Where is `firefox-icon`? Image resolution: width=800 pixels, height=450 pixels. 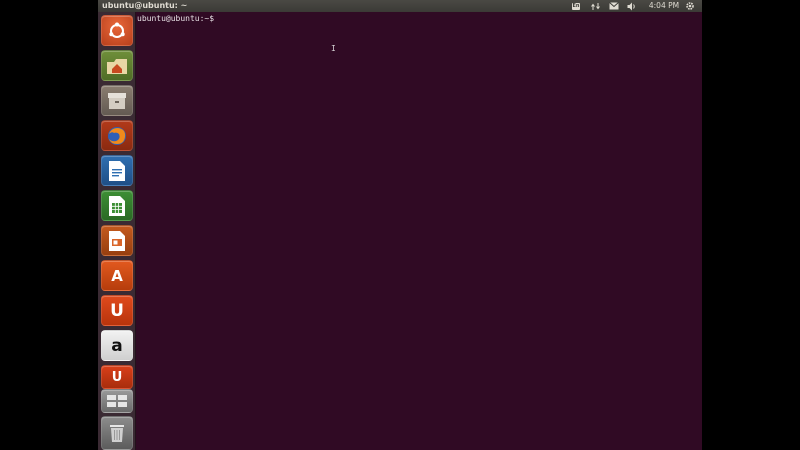 firefox-icon is located at coordinates (117, 135).